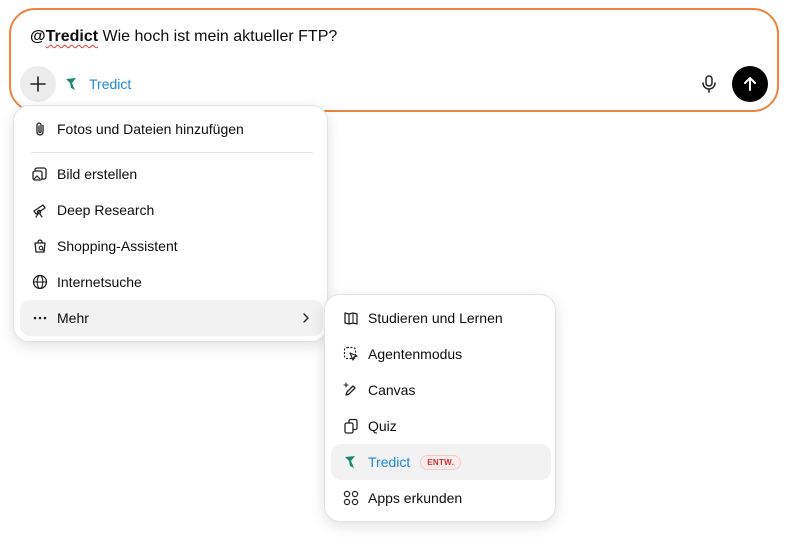  Describe the element at coordinates (40, 210) in the screenshot. I see `telescope-icon` at that location.